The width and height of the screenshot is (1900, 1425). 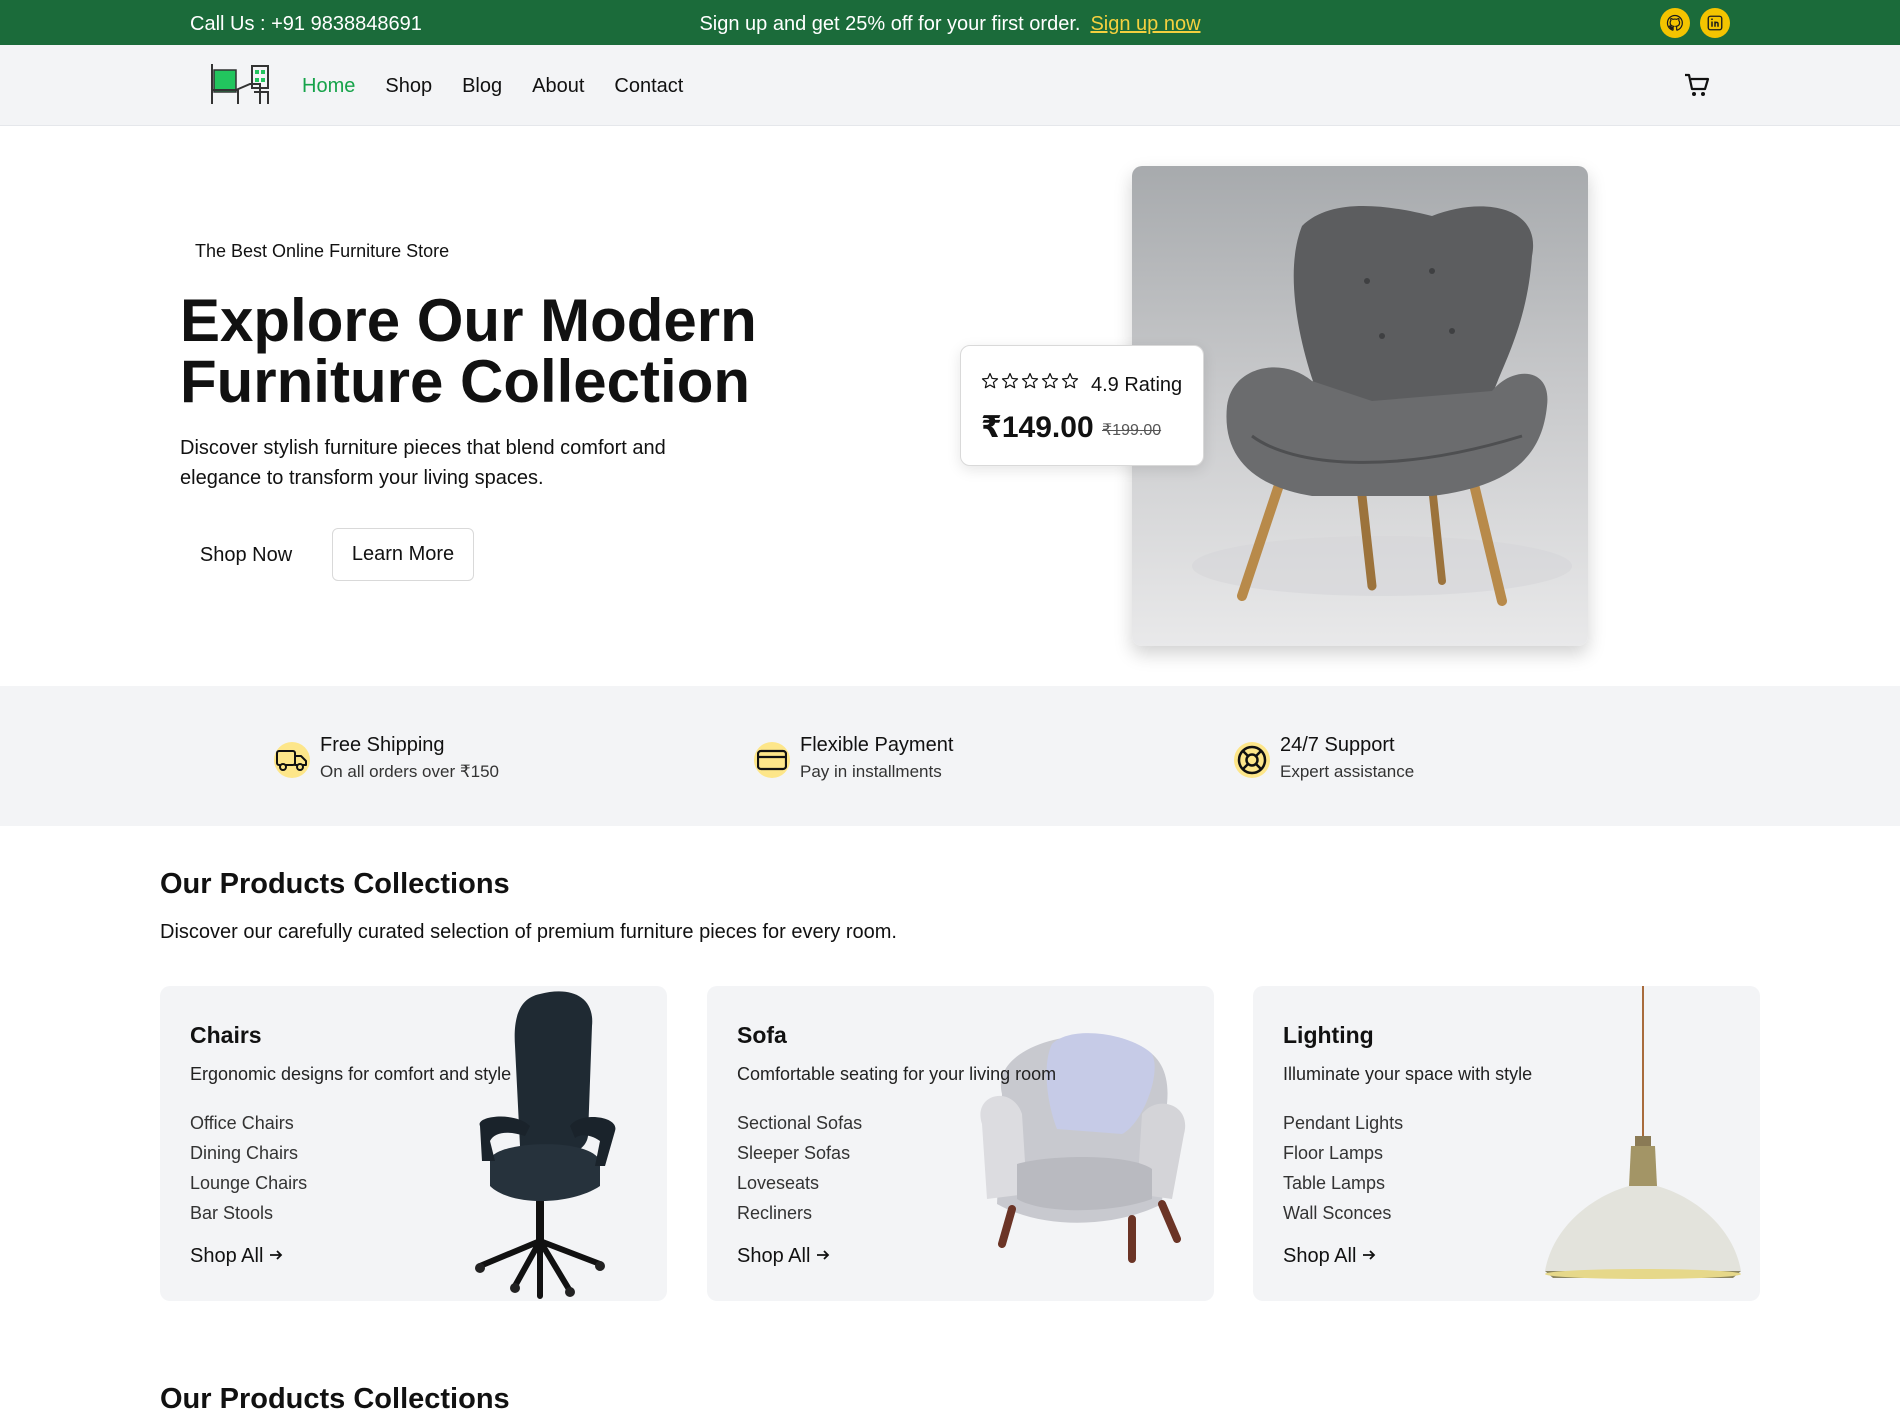 What do you see at coordinates (403, 554) in the screenshot?
I see `learn-more-button: Learn More` at bounding box center [403, 554].